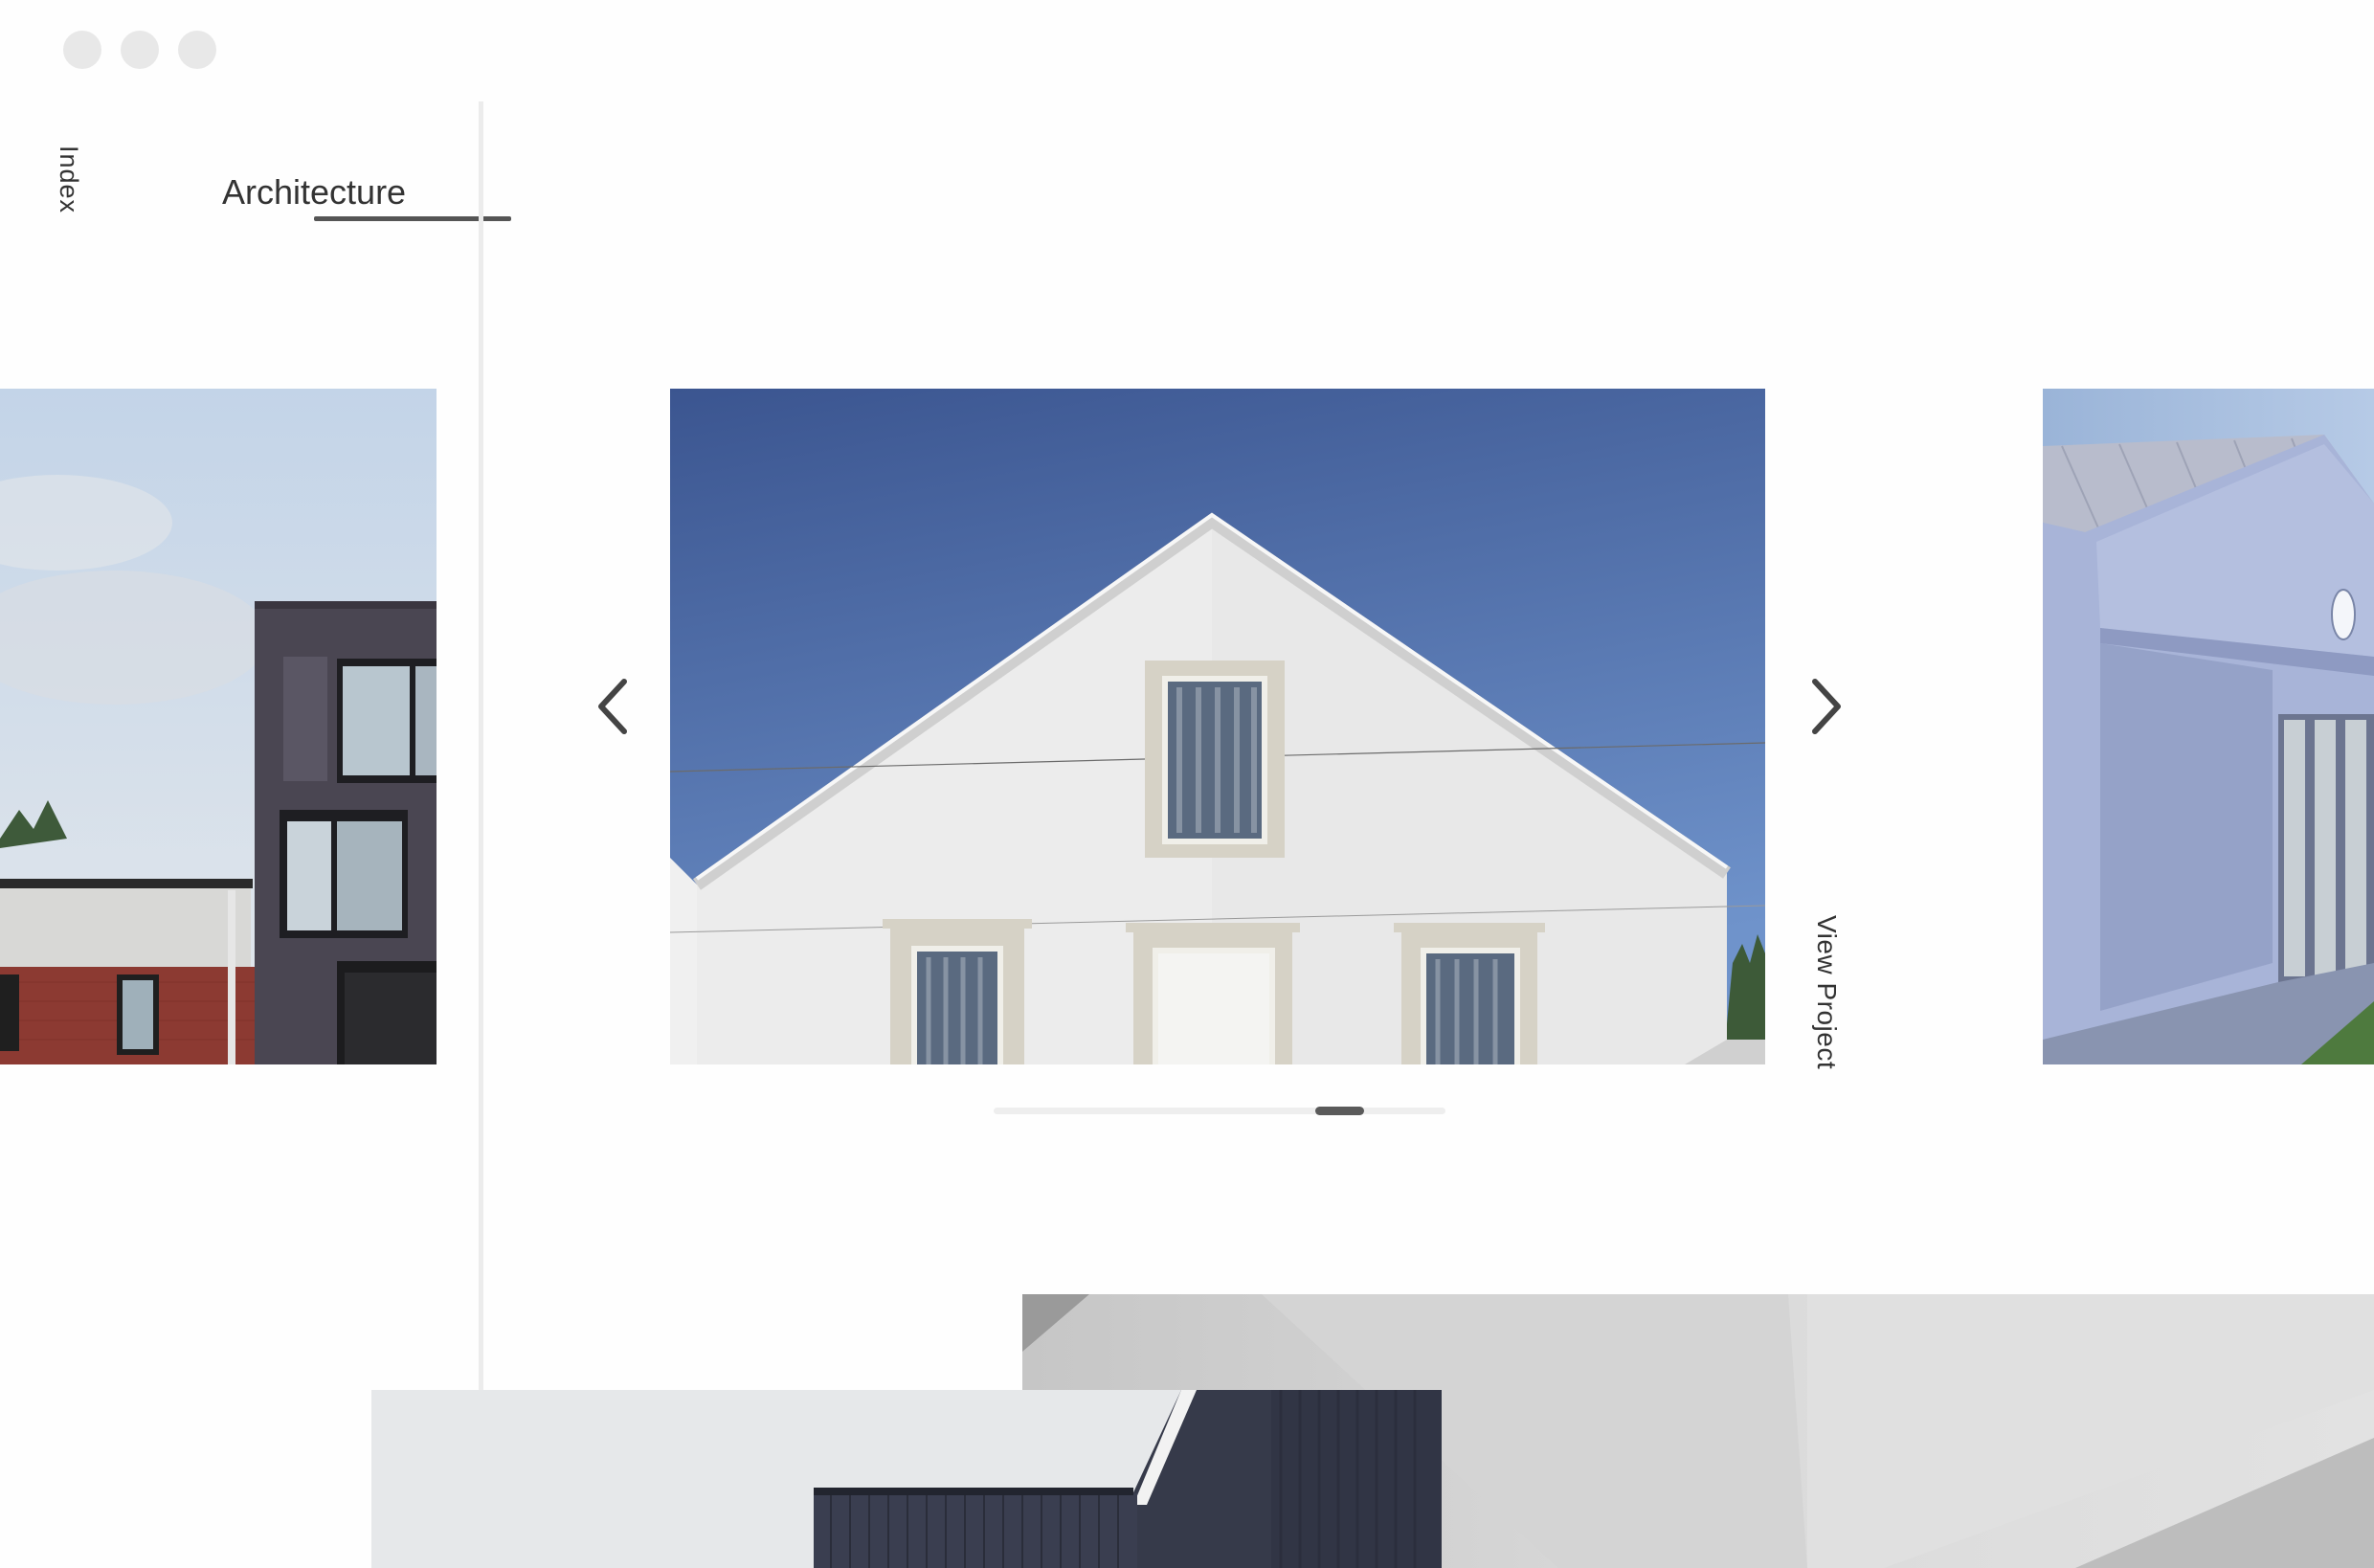  I want to click on metal-building-image, so click(906, 1479).